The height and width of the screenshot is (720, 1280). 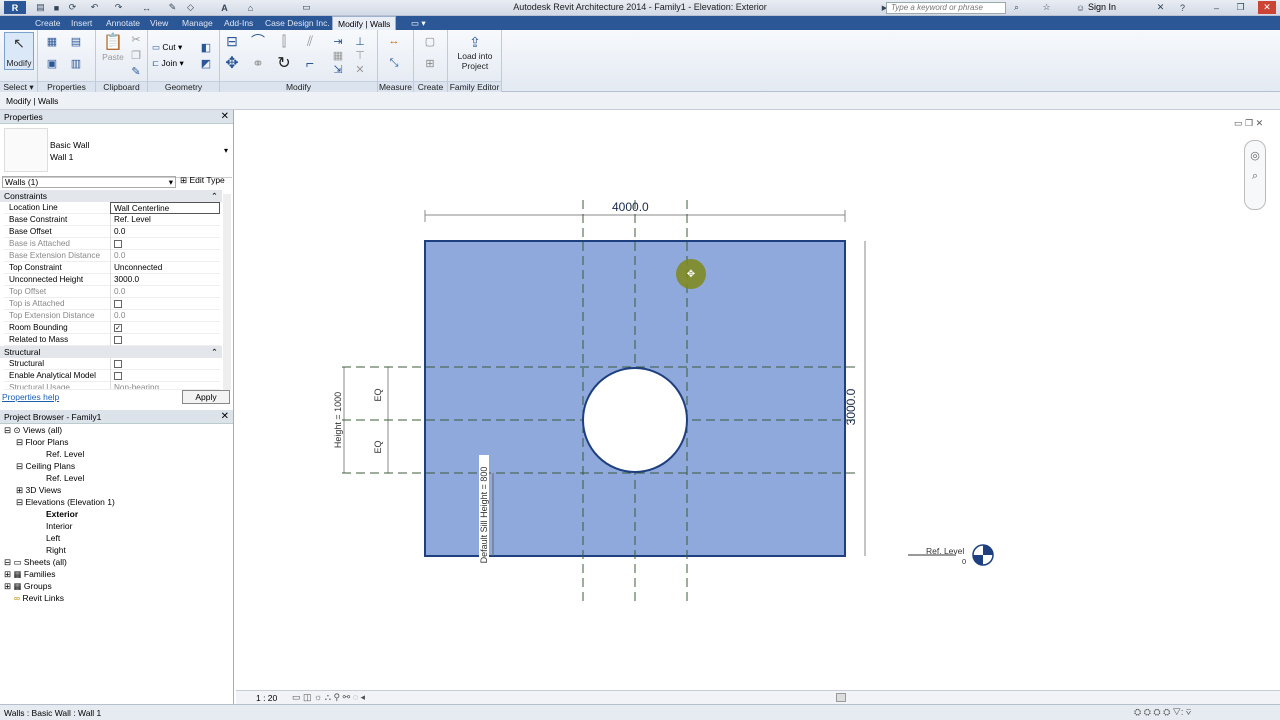 I want to click on properties-scrollbar, so click(x=227, y=292).